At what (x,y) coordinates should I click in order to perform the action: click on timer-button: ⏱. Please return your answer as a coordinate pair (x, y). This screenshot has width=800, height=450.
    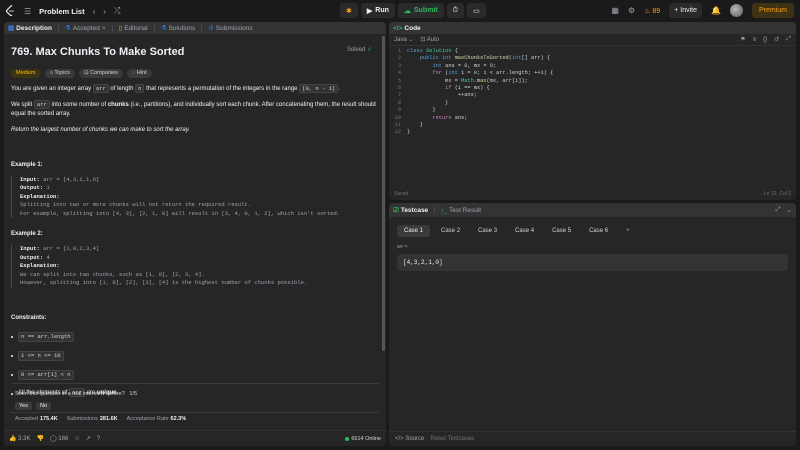
    Looking at the image, I should click on (455, 10).